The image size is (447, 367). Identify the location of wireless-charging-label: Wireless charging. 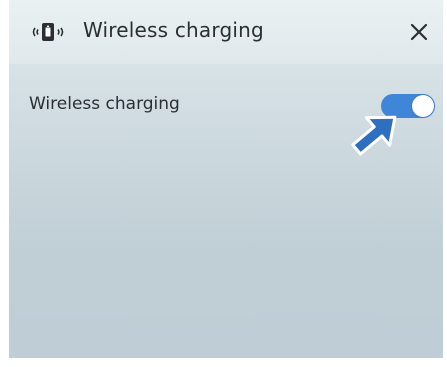
(104, 104).